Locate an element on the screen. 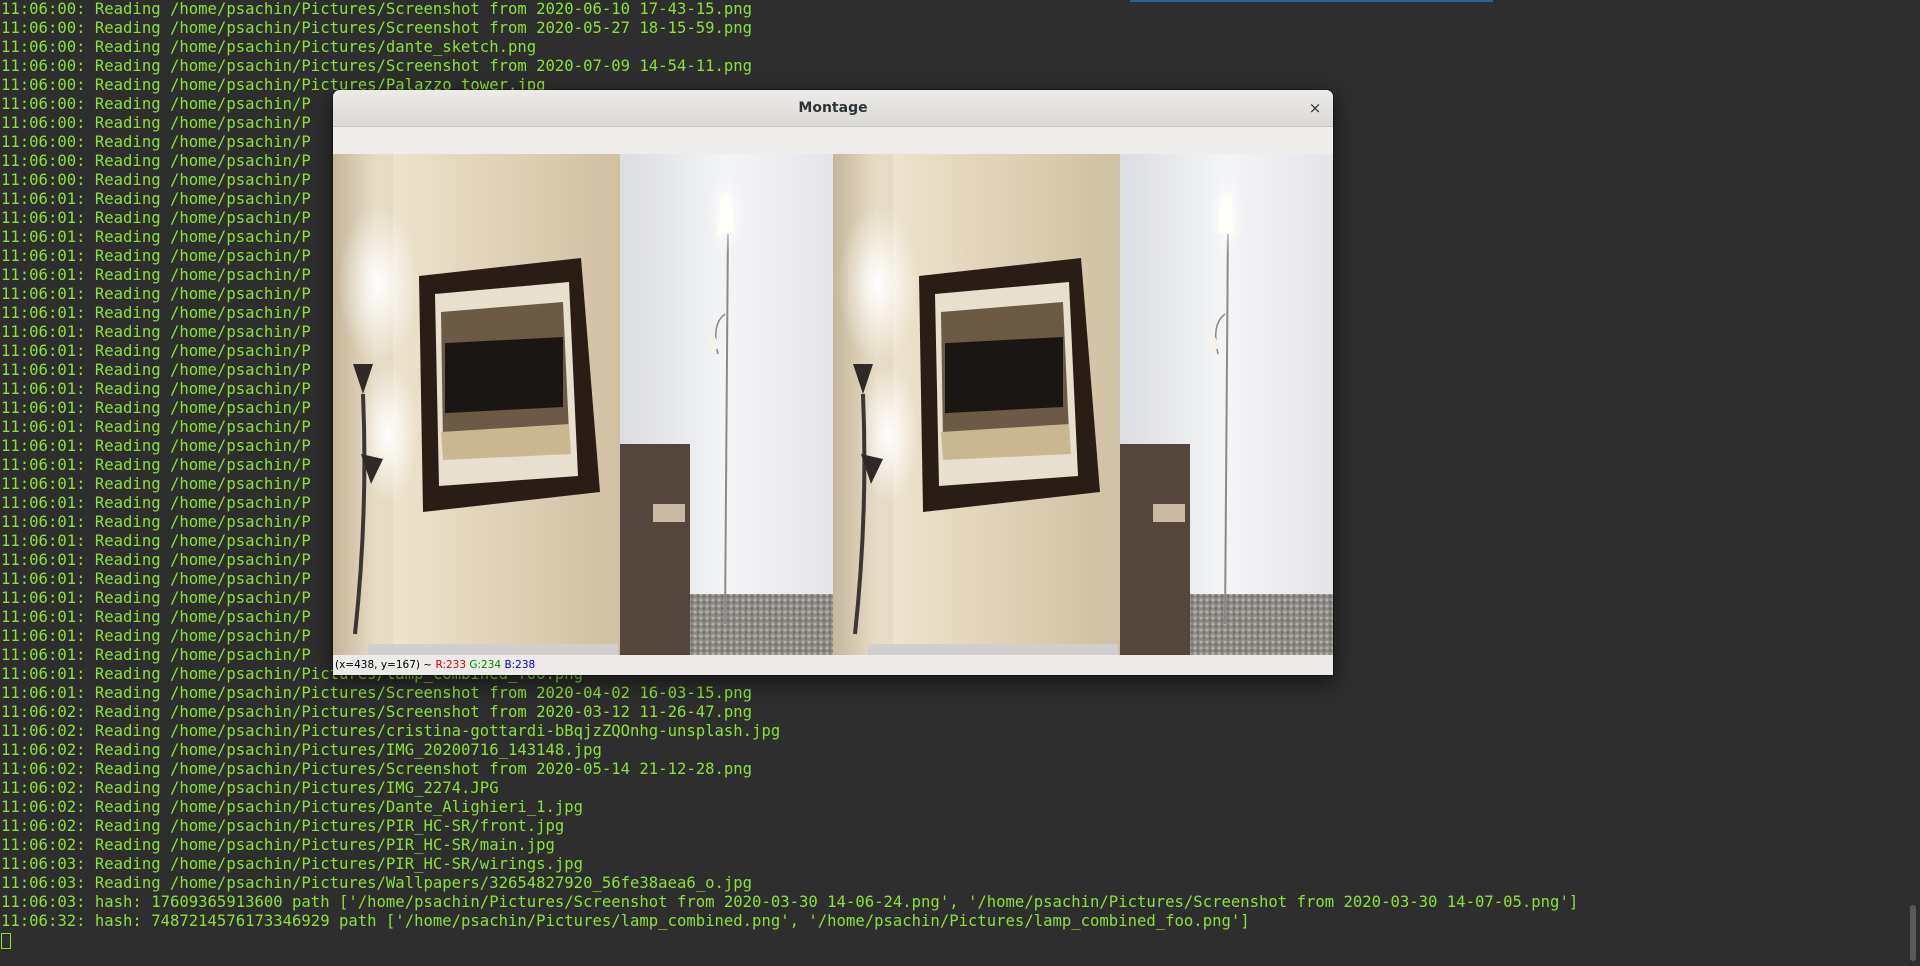 This screenshot has height=966, width=1920. terminal-prompt-line is located at coordinates (952, 940).